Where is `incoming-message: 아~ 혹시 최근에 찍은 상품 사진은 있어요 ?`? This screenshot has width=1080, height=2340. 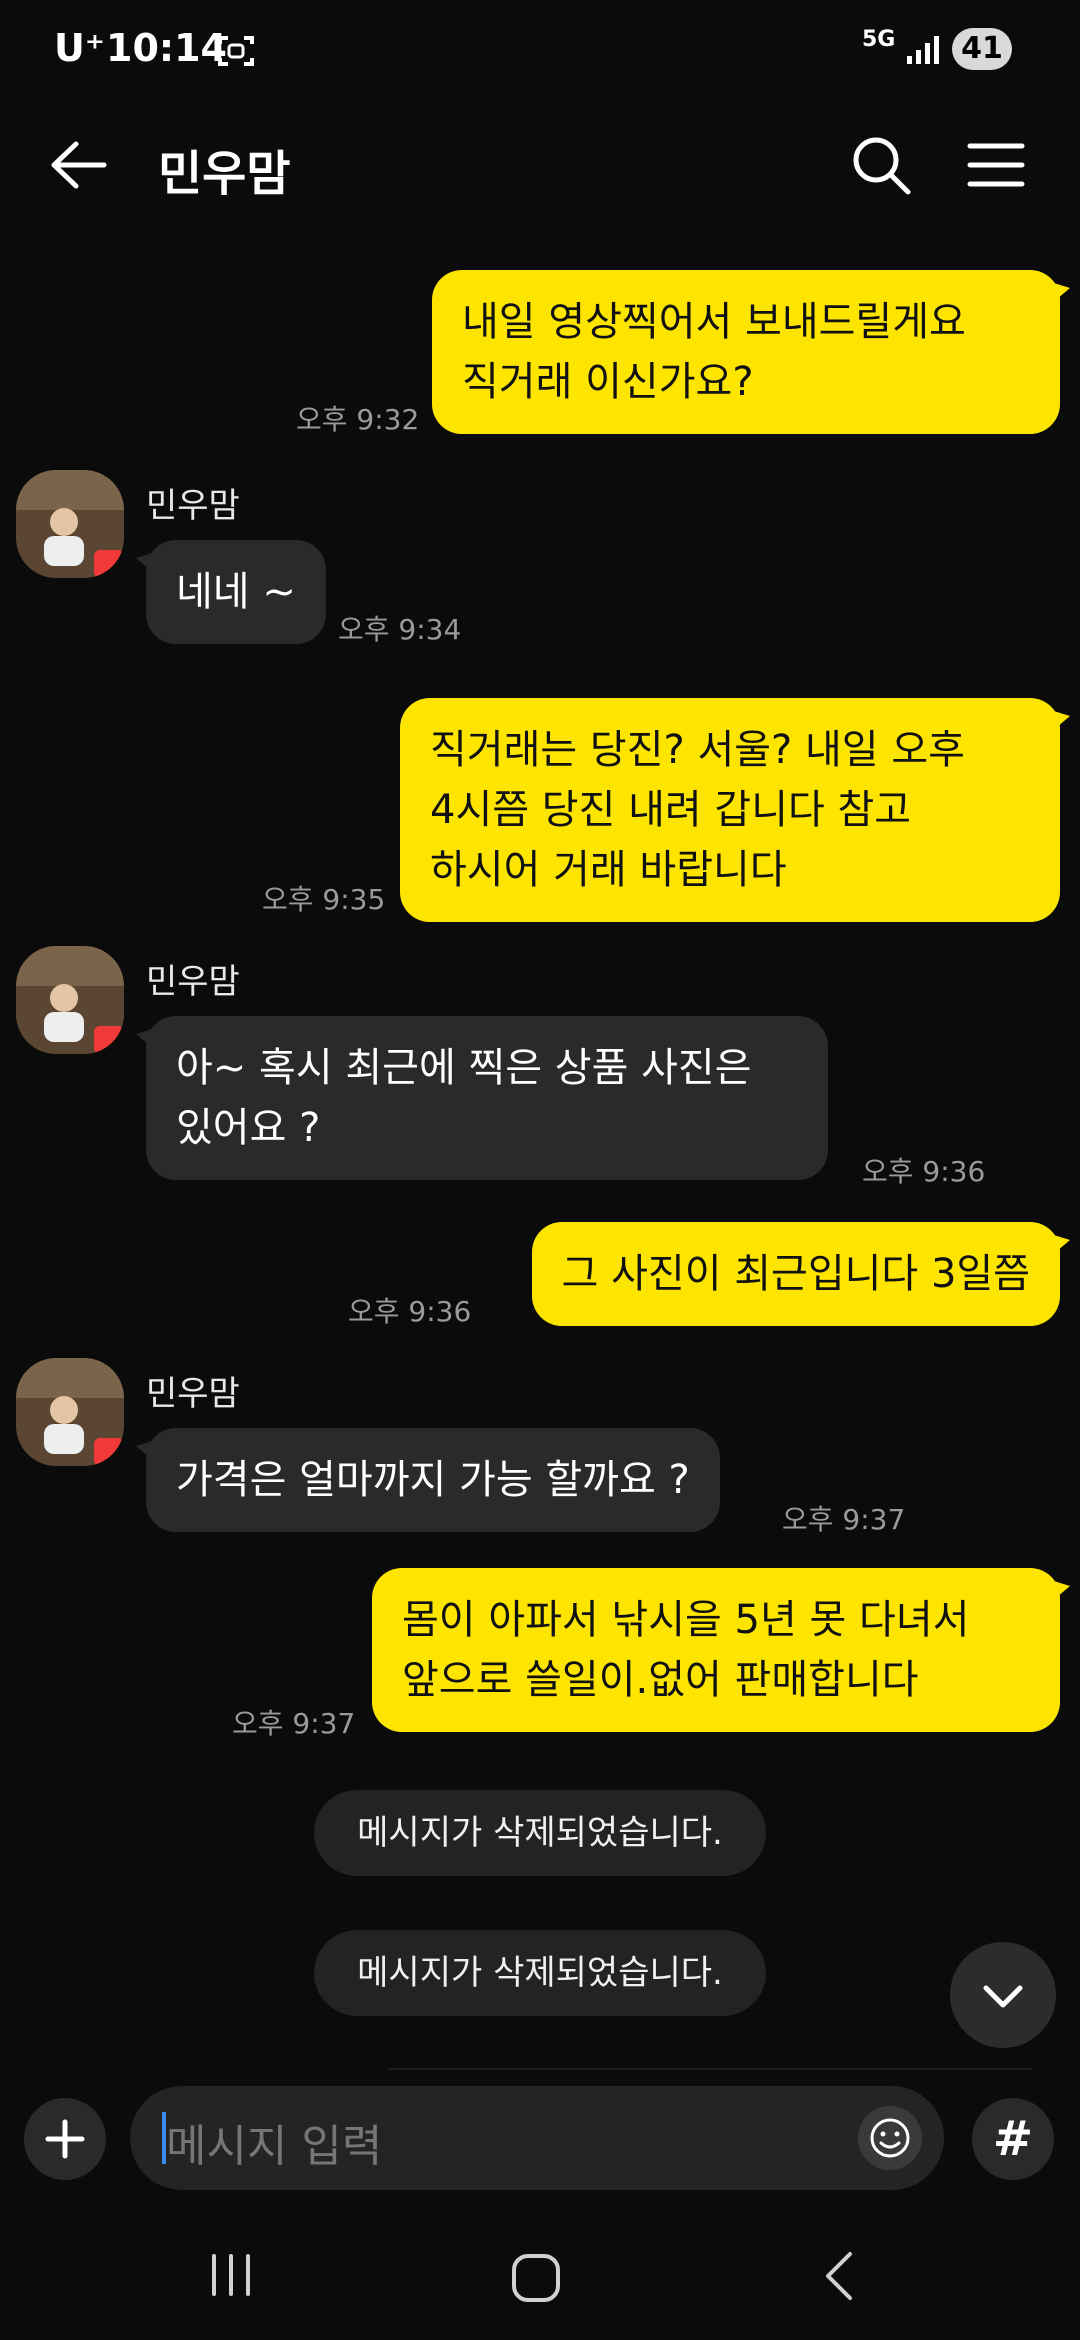
incoming-message: 아~ 혹시 최근에 찍은 상품 사진은 있어요 ? is located at coordinates (482, 1098).